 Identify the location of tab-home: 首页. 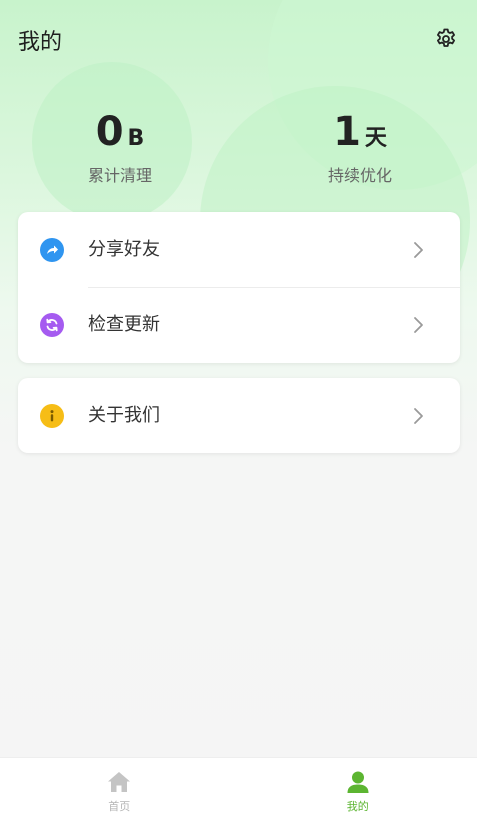
(119, 787).